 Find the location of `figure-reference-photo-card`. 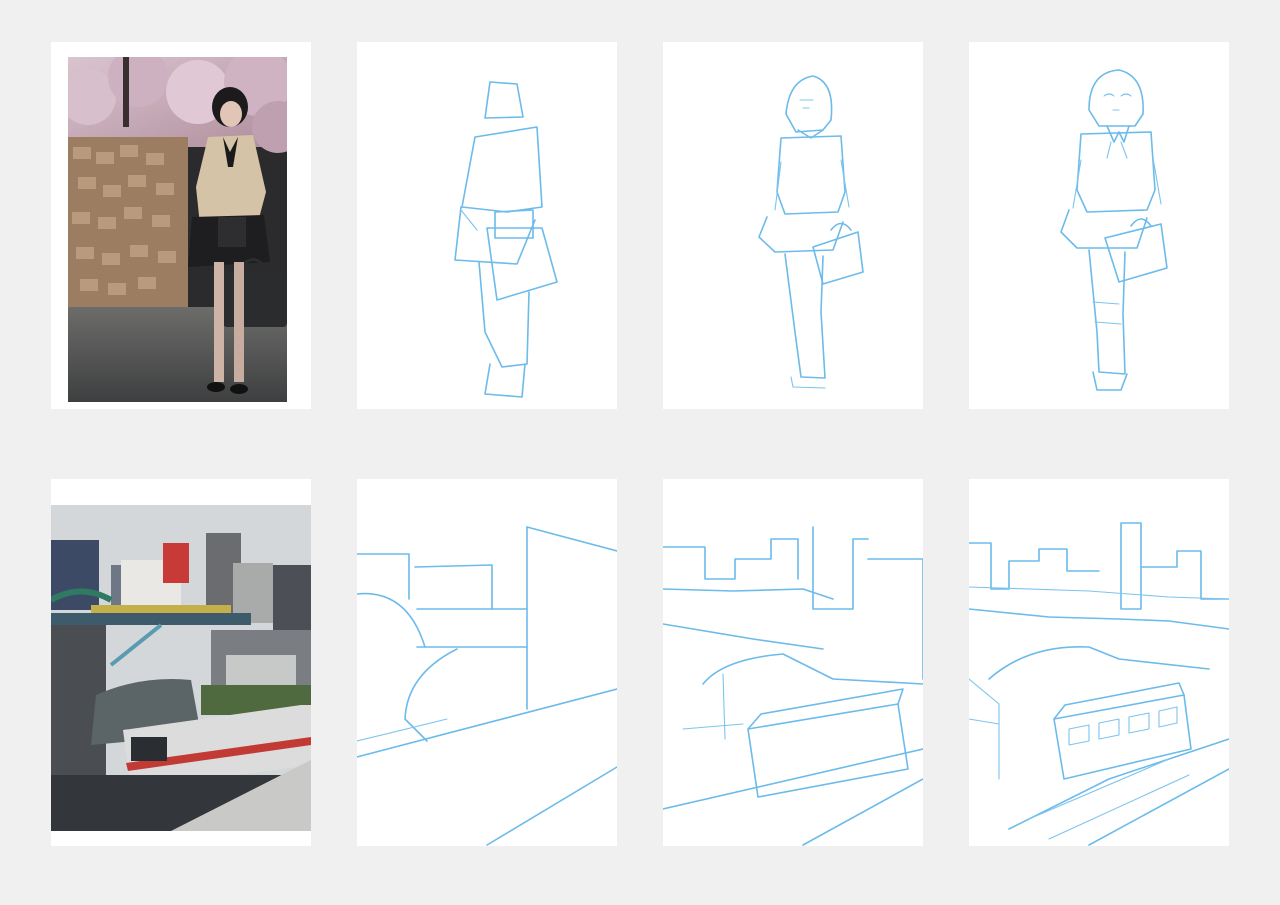

figure-reference-photo-card is located at coordinates (181, 225).